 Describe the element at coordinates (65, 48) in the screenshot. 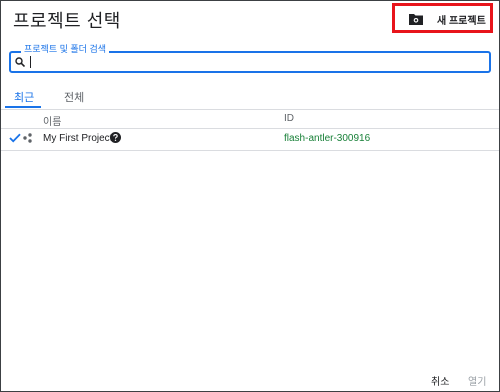

I see `search-label: 프로젝트 및 폴더 검색` at that location.